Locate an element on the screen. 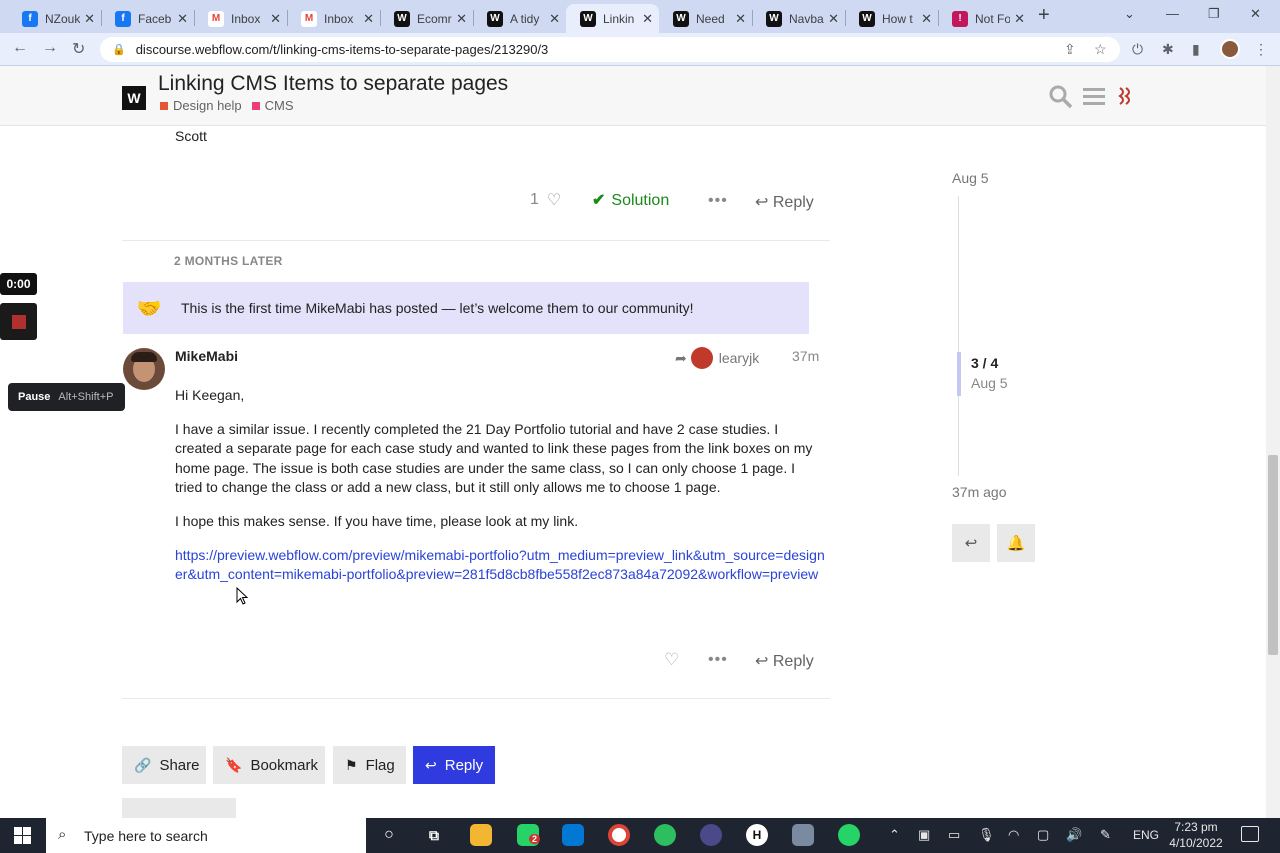 This screenshot has height=853, width=1280. post-age: 37m is located at coordinates (805, 356).